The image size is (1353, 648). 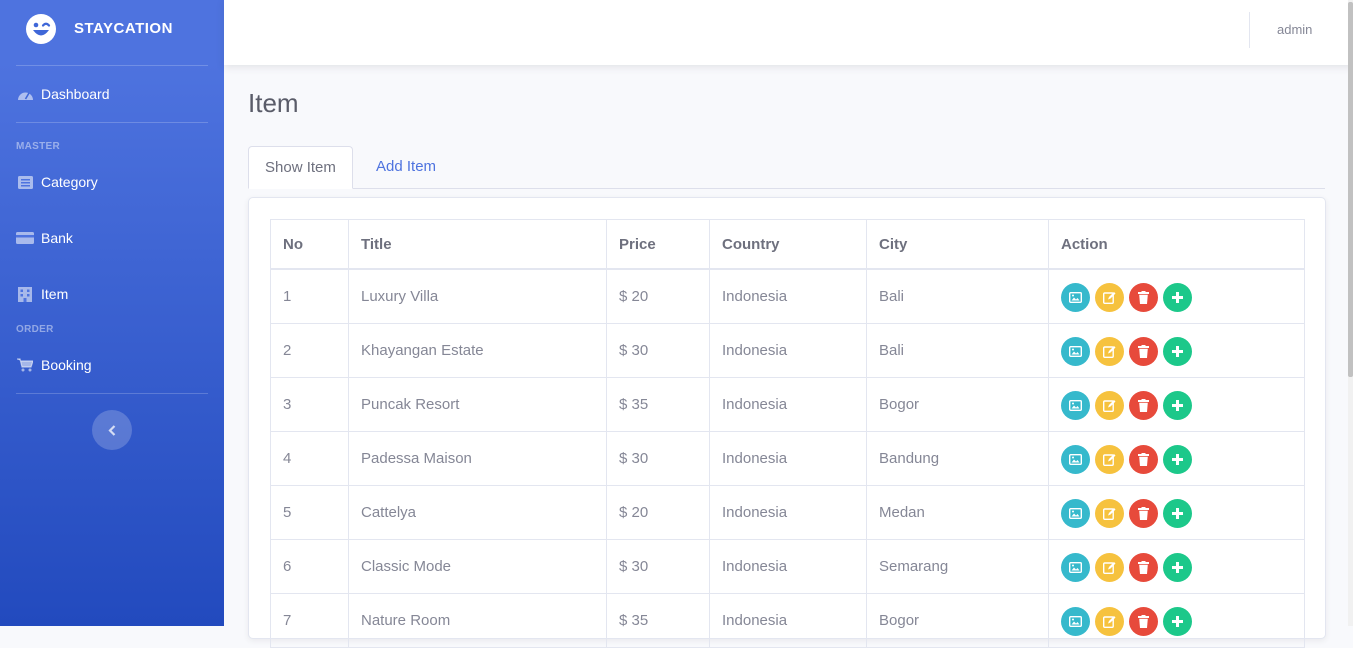 What do you see at coordinates (787, 512) in the screenshot?
I see `table-row: 5 Cattelya $ 20 Indonesia Medan` at bounding box center [787, 512].